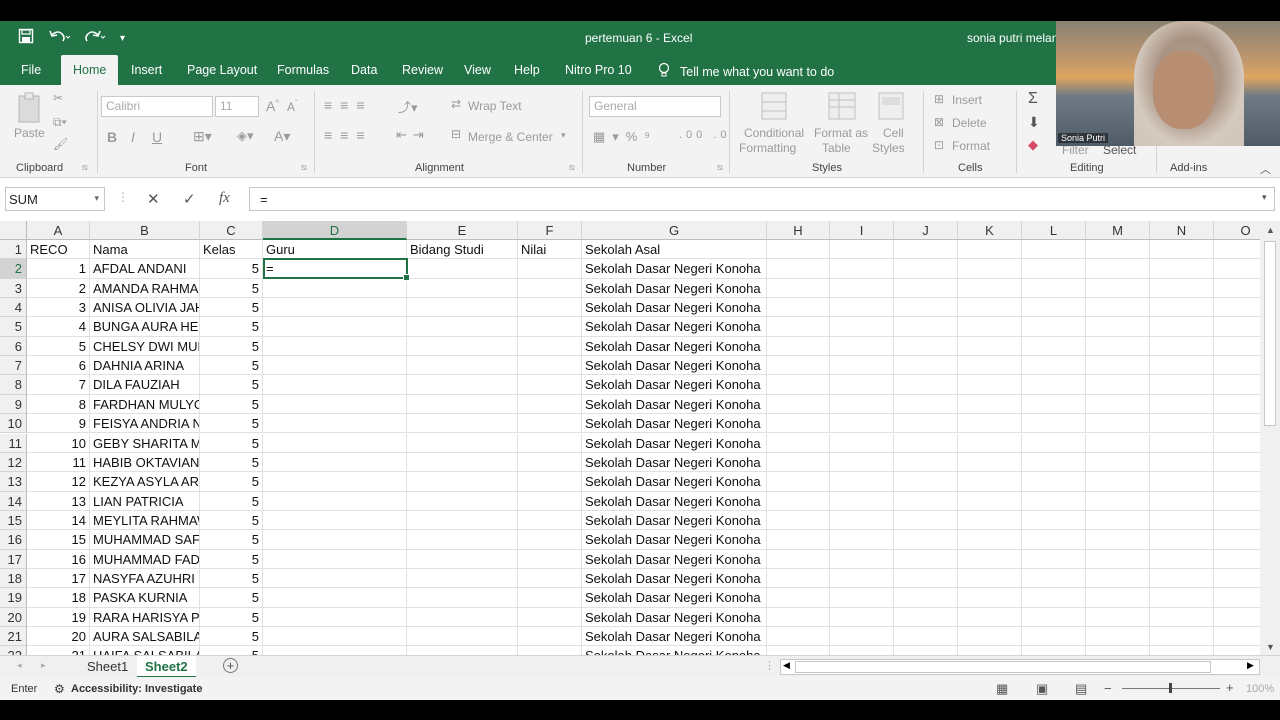 This screenshot has height=720, width=1280. Describe the element at coordinates (13, 501) in the screenshot. I see `row-header: 14` at that location.